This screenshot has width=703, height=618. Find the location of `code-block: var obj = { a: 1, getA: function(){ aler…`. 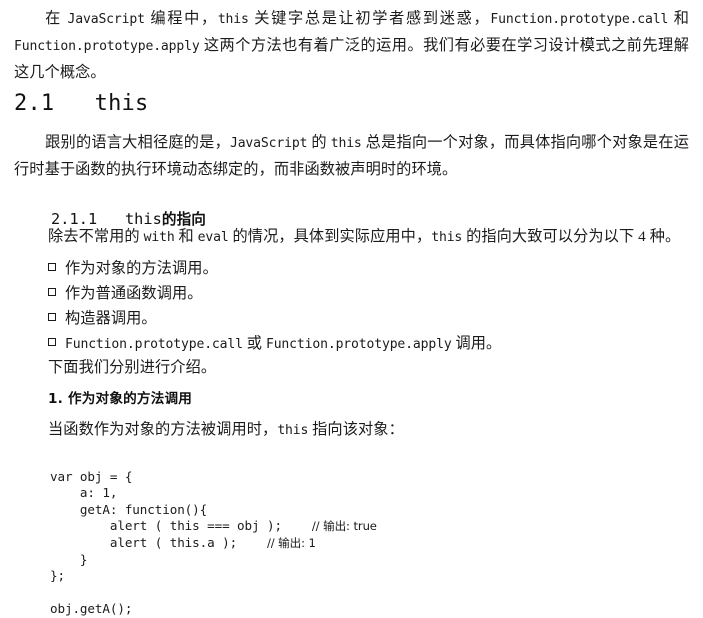

code-block: var obj = { a: 1, getA: function(){ aler… is located at coordinates (213, 535).